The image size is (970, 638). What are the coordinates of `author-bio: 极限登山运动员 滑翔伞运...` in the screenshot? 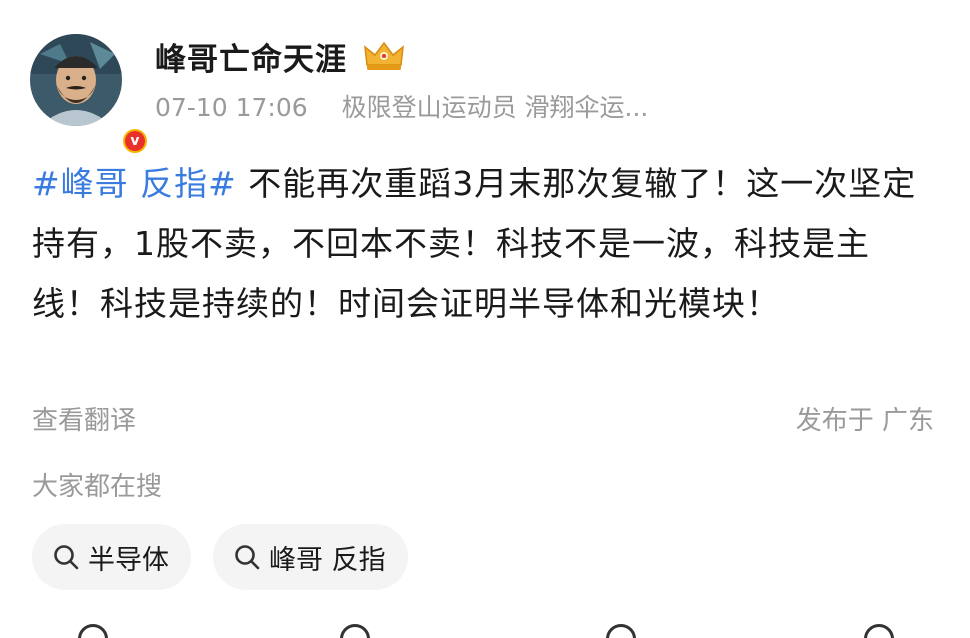 It's located at (495, 107).